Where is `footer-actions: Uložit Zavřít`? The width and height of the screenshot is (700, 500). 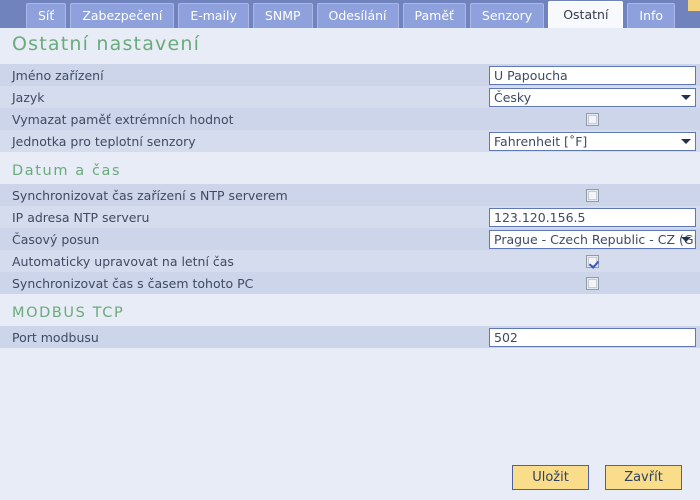
footer-actions: Uložit Zavřít is located at coordinates (350, 477).